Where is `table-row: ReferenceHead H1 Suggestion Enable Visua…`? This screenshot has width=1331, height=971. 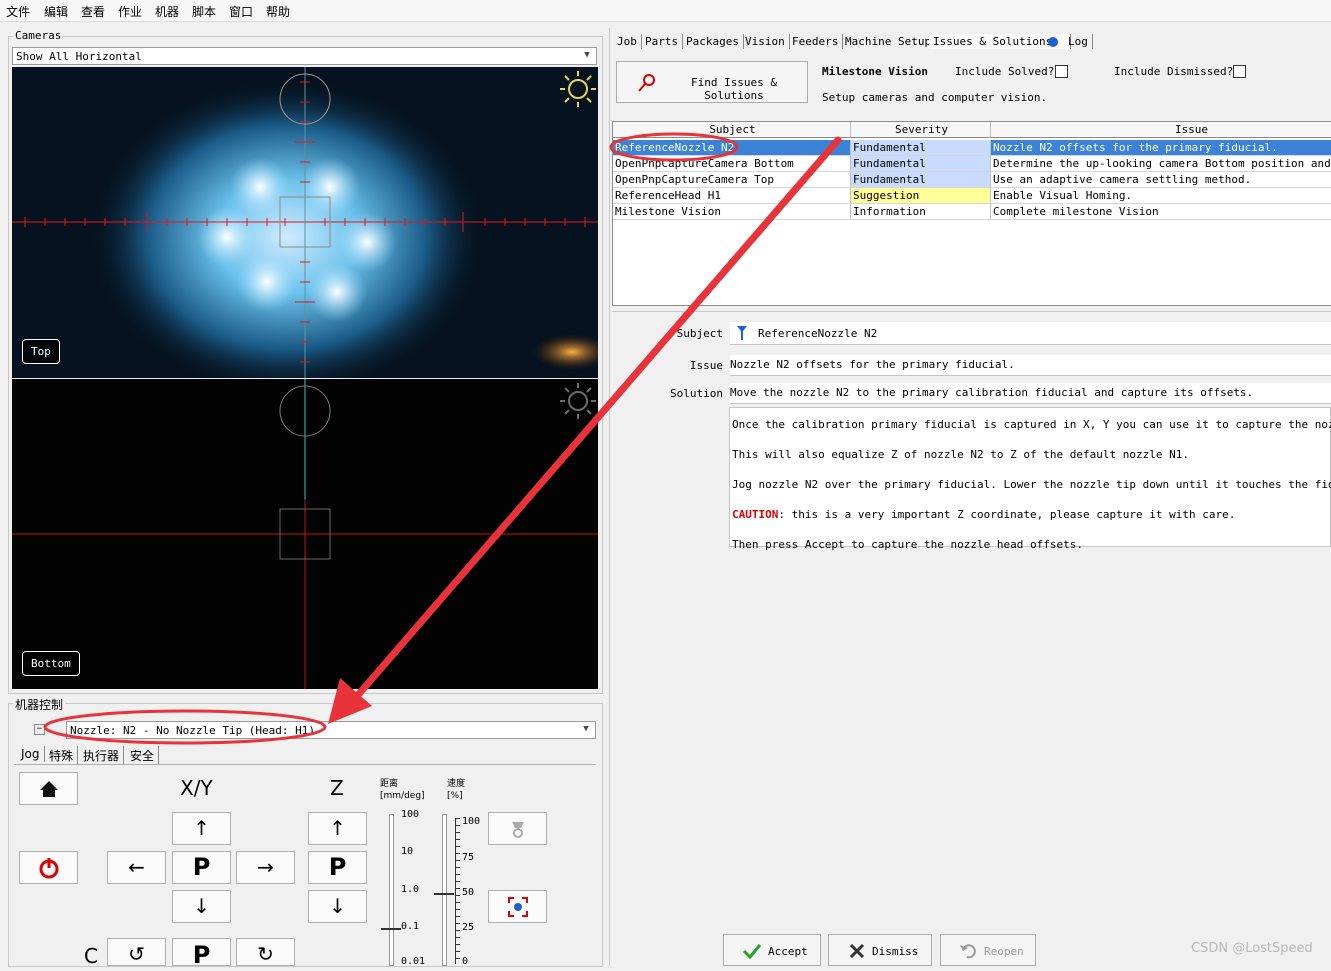 table-row: ReferenceHead H1 Suggestion Enable Visua… is located at coordinates (972, 196).